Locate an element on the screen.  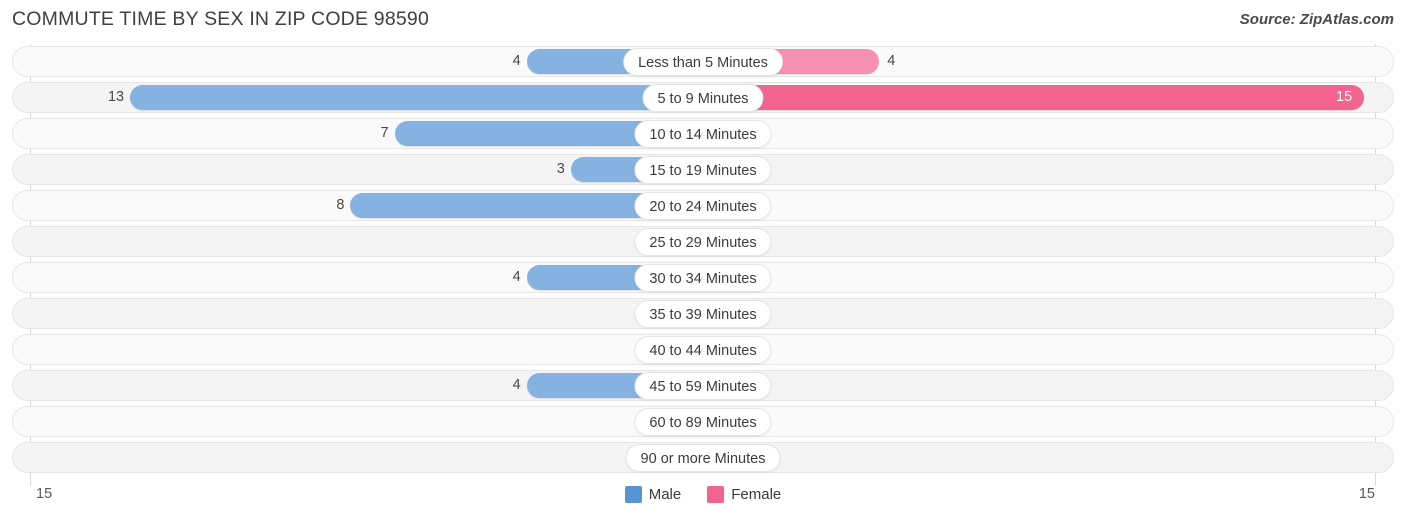
category-label: 40 to 44 Minutes is located at coordinates (703, 349).